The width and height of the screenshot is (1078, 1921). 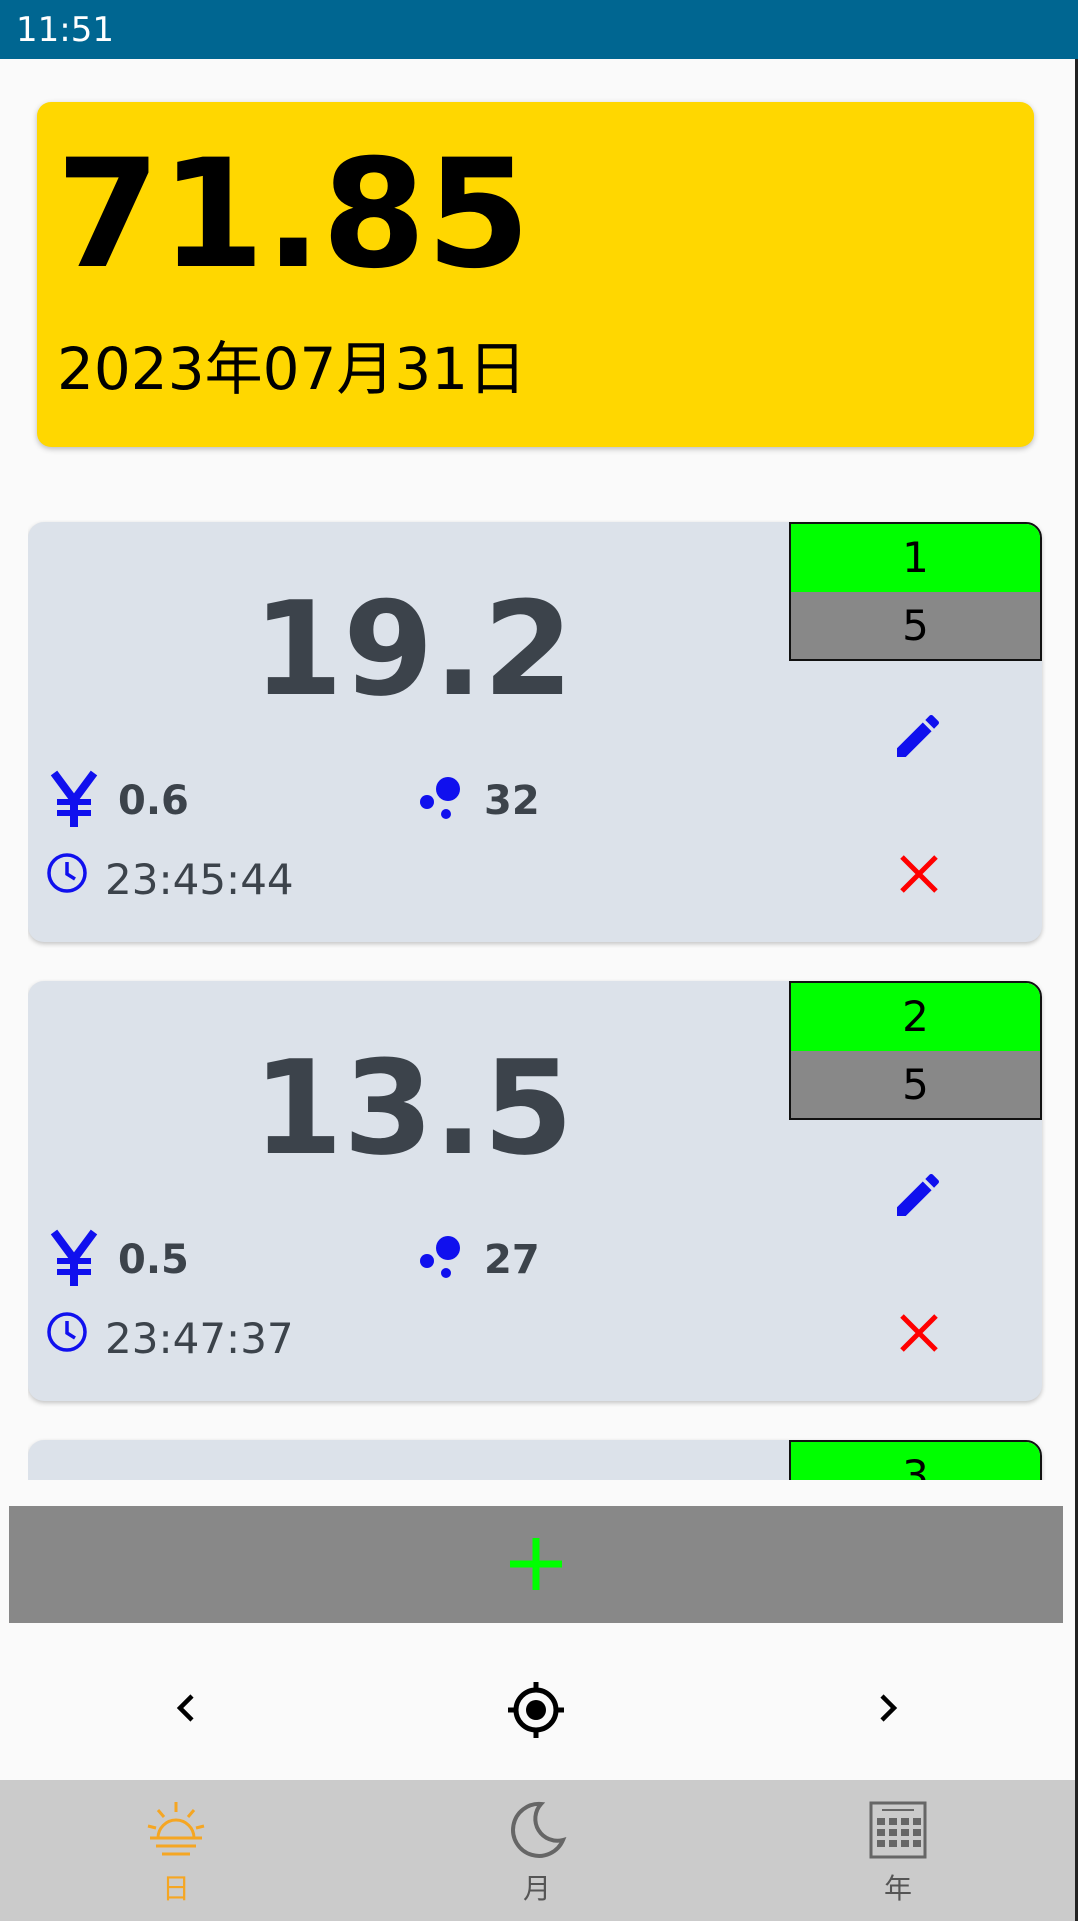 I want to click on rank-badge: 3, so click(x=915, y=1460).